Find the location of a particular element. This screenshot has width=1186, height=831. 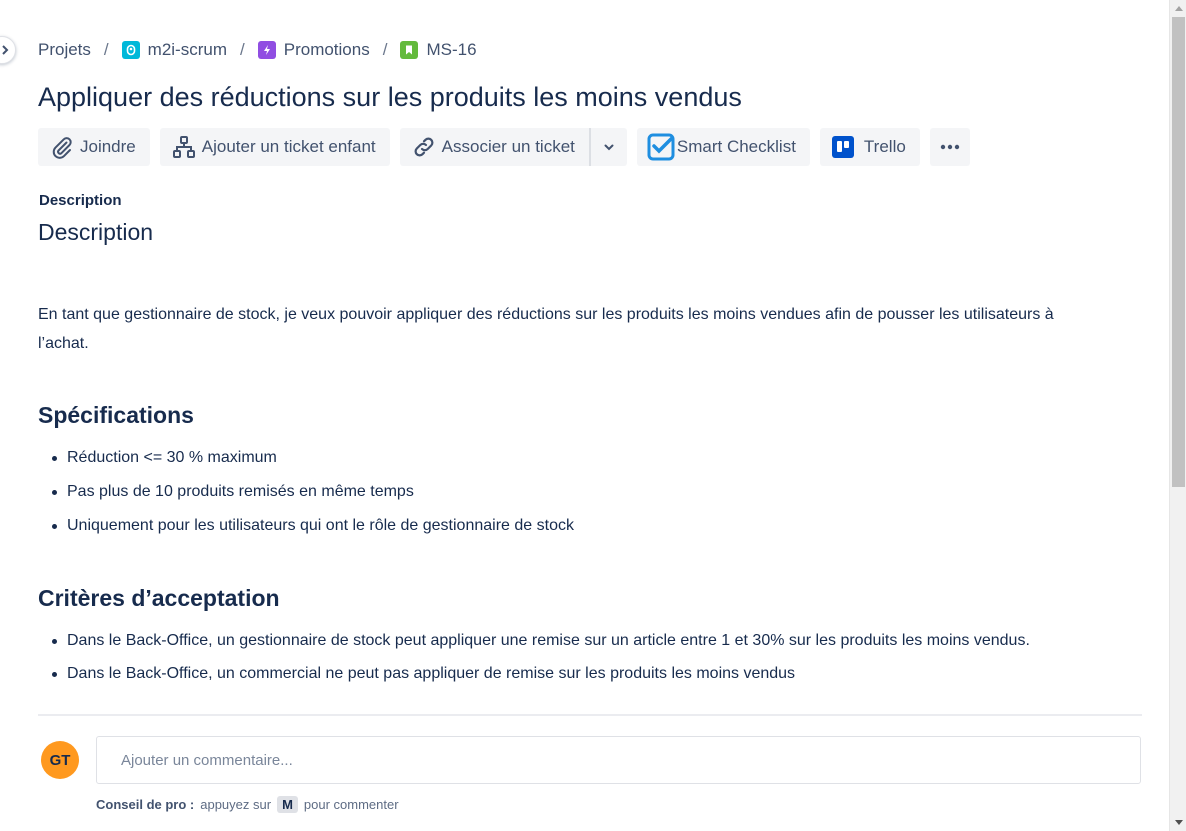

trello-icon is located at coordinates (842, 147).